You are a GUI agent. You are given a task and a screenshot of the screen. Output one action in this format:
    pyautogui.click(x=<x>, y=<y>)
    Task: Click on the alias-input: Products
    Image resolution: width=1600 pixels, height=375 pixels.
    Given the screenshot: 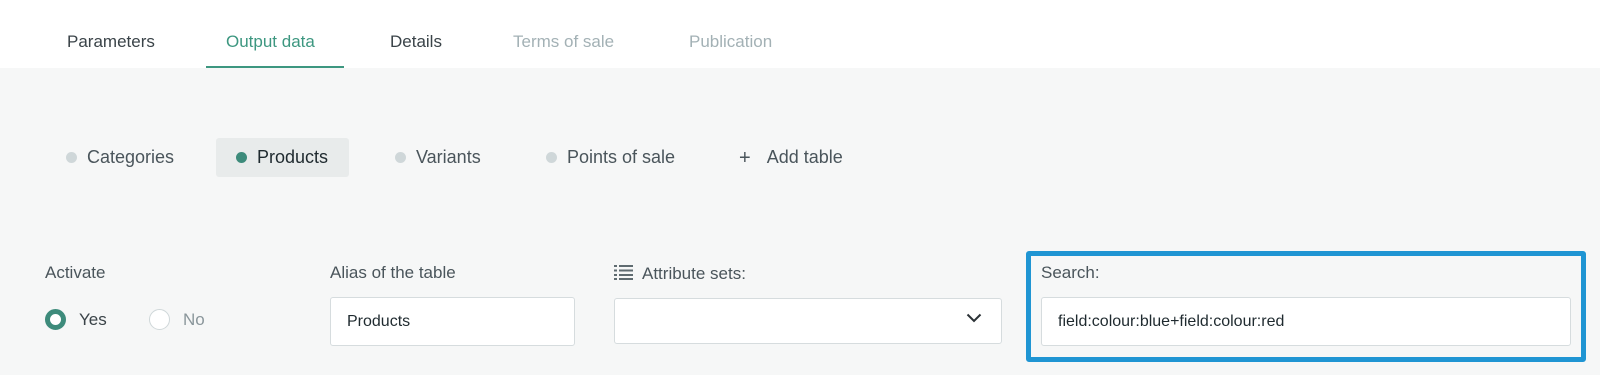 What is the action you would take?
    pyautogui.click(x=452, y=321)
    